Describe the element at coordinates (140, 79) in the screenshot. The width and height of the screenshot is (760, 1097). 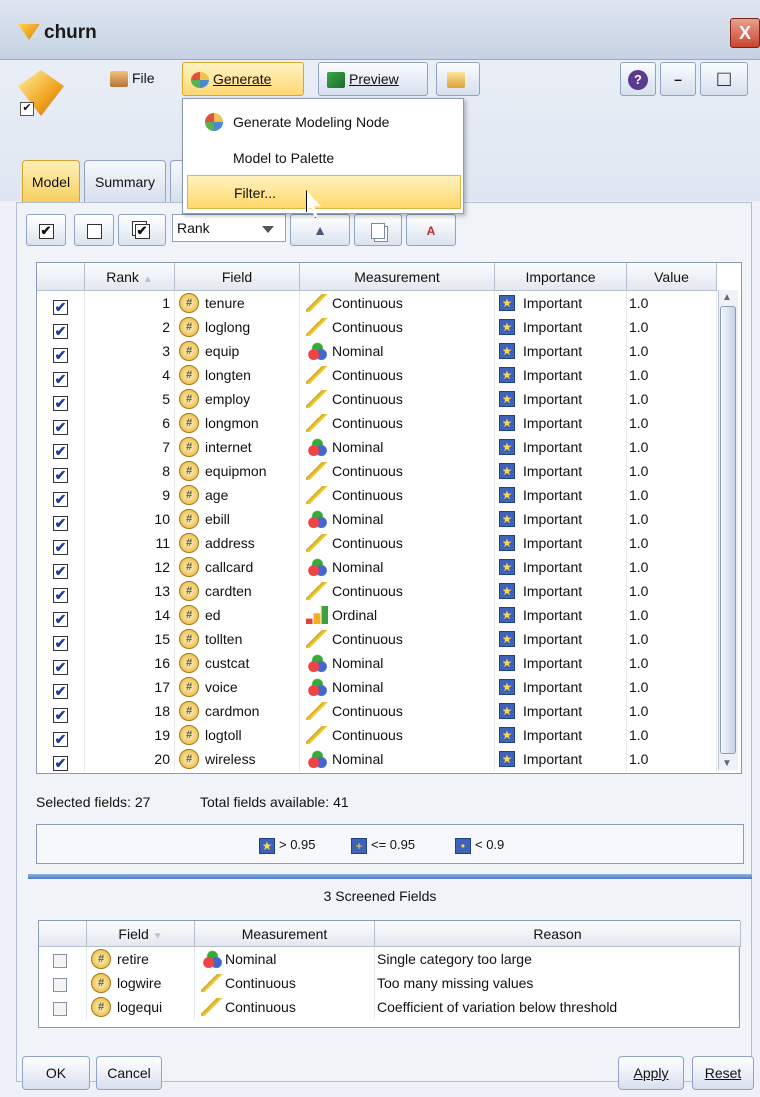
I see `file-menu-button: File` at that location.